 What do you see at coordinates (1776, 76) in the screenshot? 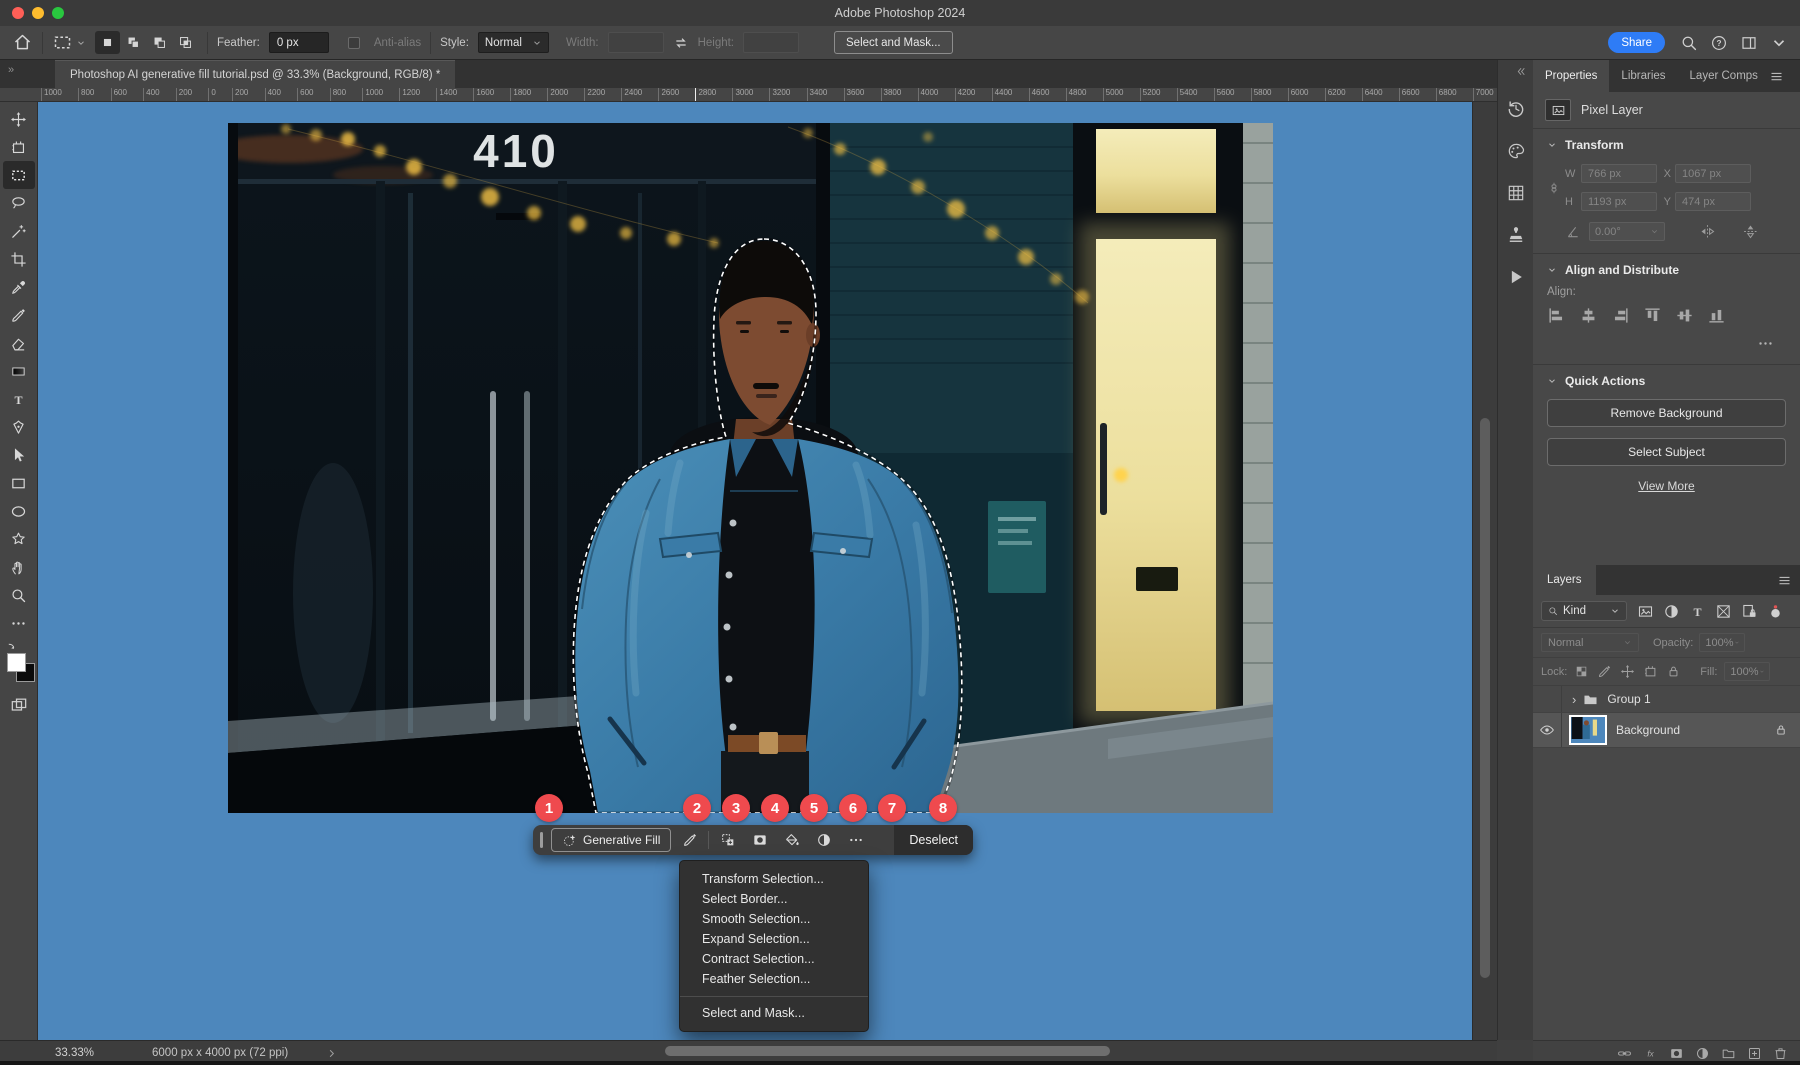
I see `panel-menu-icon` at bounding box center [1776, 76].